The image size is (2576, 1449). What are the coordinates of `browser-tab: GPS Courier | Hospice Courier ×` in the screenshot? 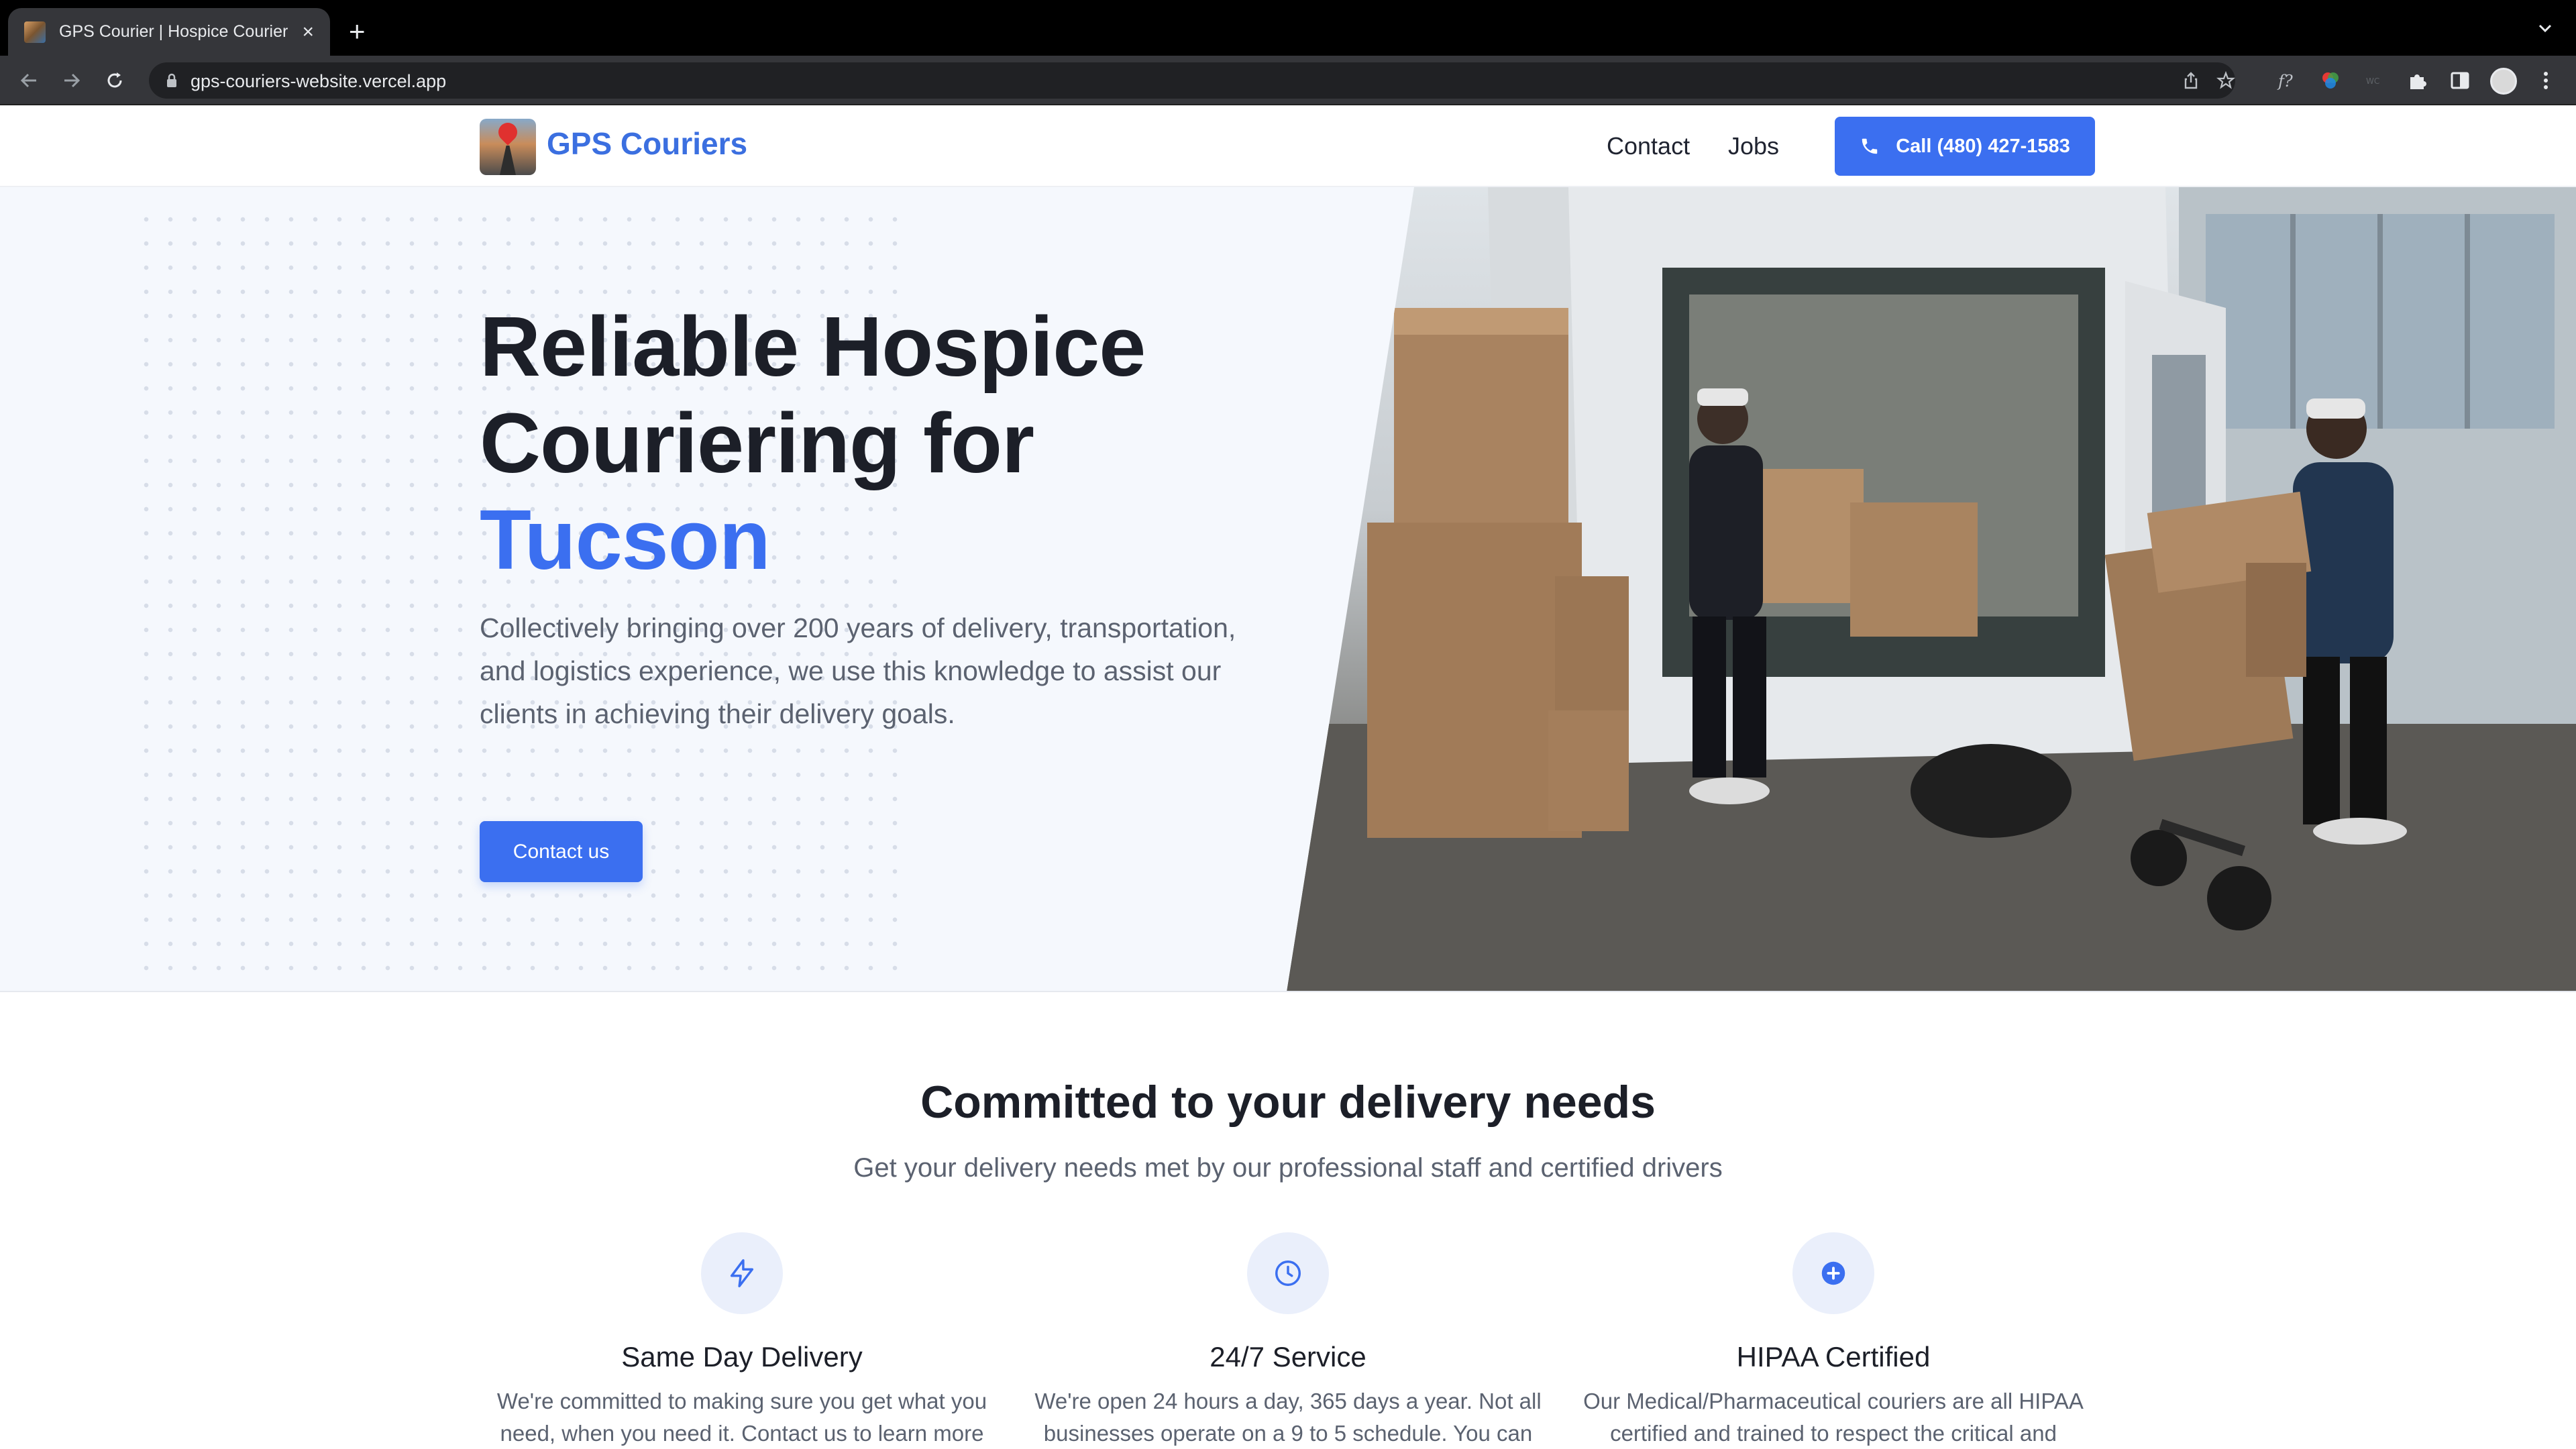 It's located at (169, 32).